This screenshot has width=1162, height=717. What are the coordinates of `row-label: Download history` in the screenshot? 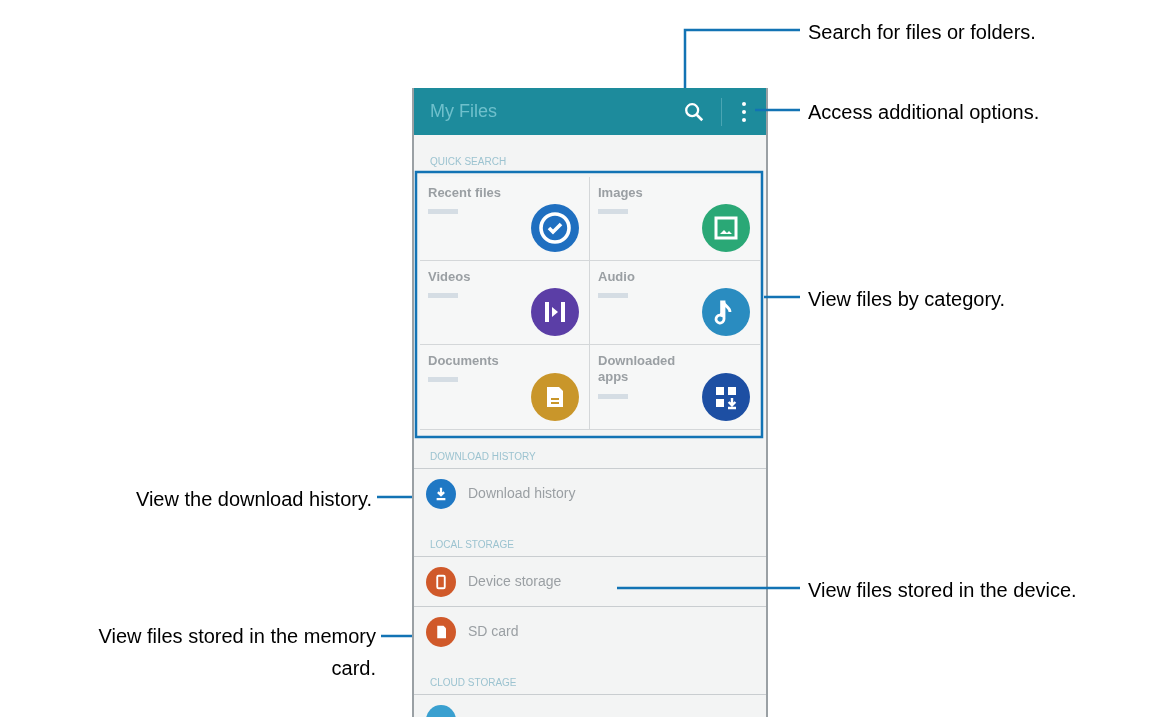 It's located at (522, 493).